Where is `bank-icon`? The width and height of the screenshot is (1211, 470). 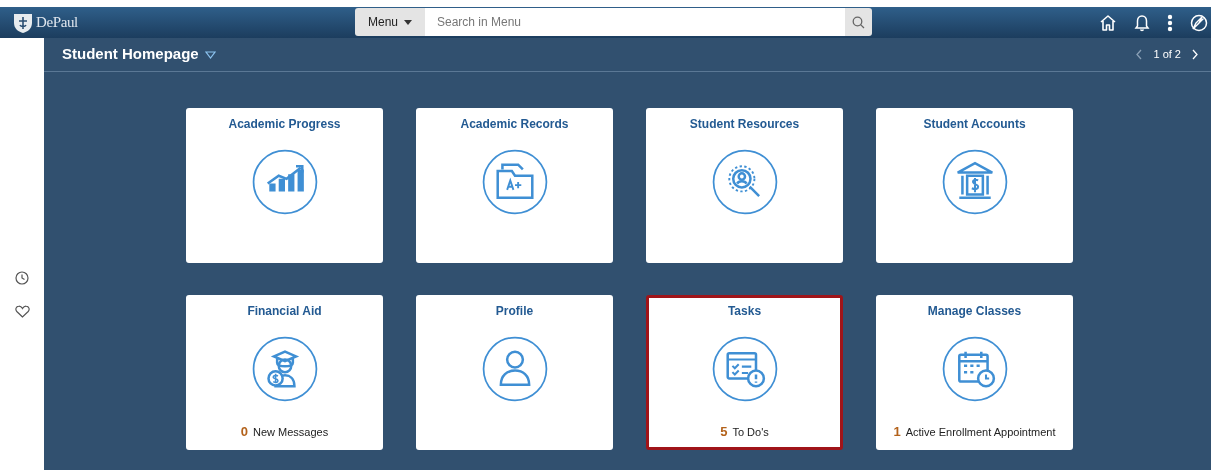 bank-icon is located at coordinates (974, 182).